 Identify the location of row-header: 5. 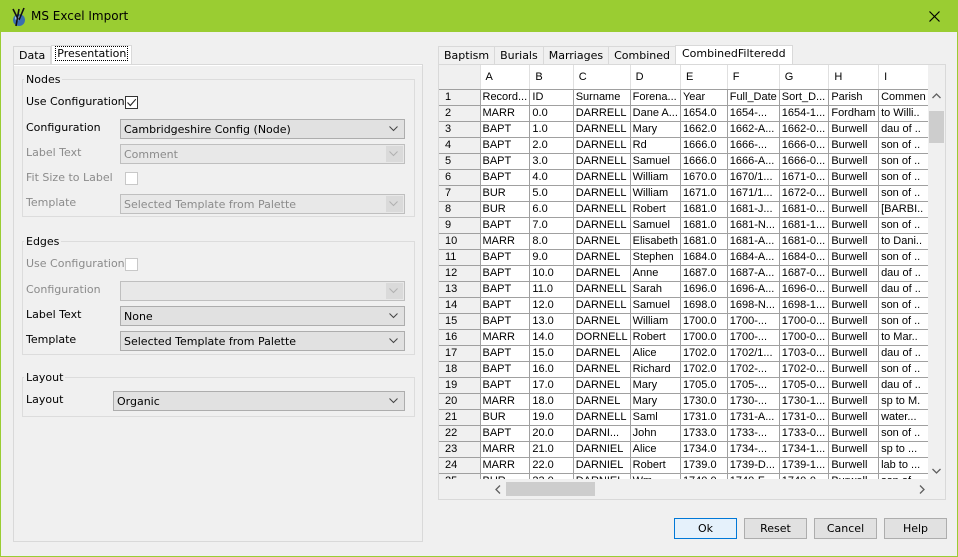
(460, 161).